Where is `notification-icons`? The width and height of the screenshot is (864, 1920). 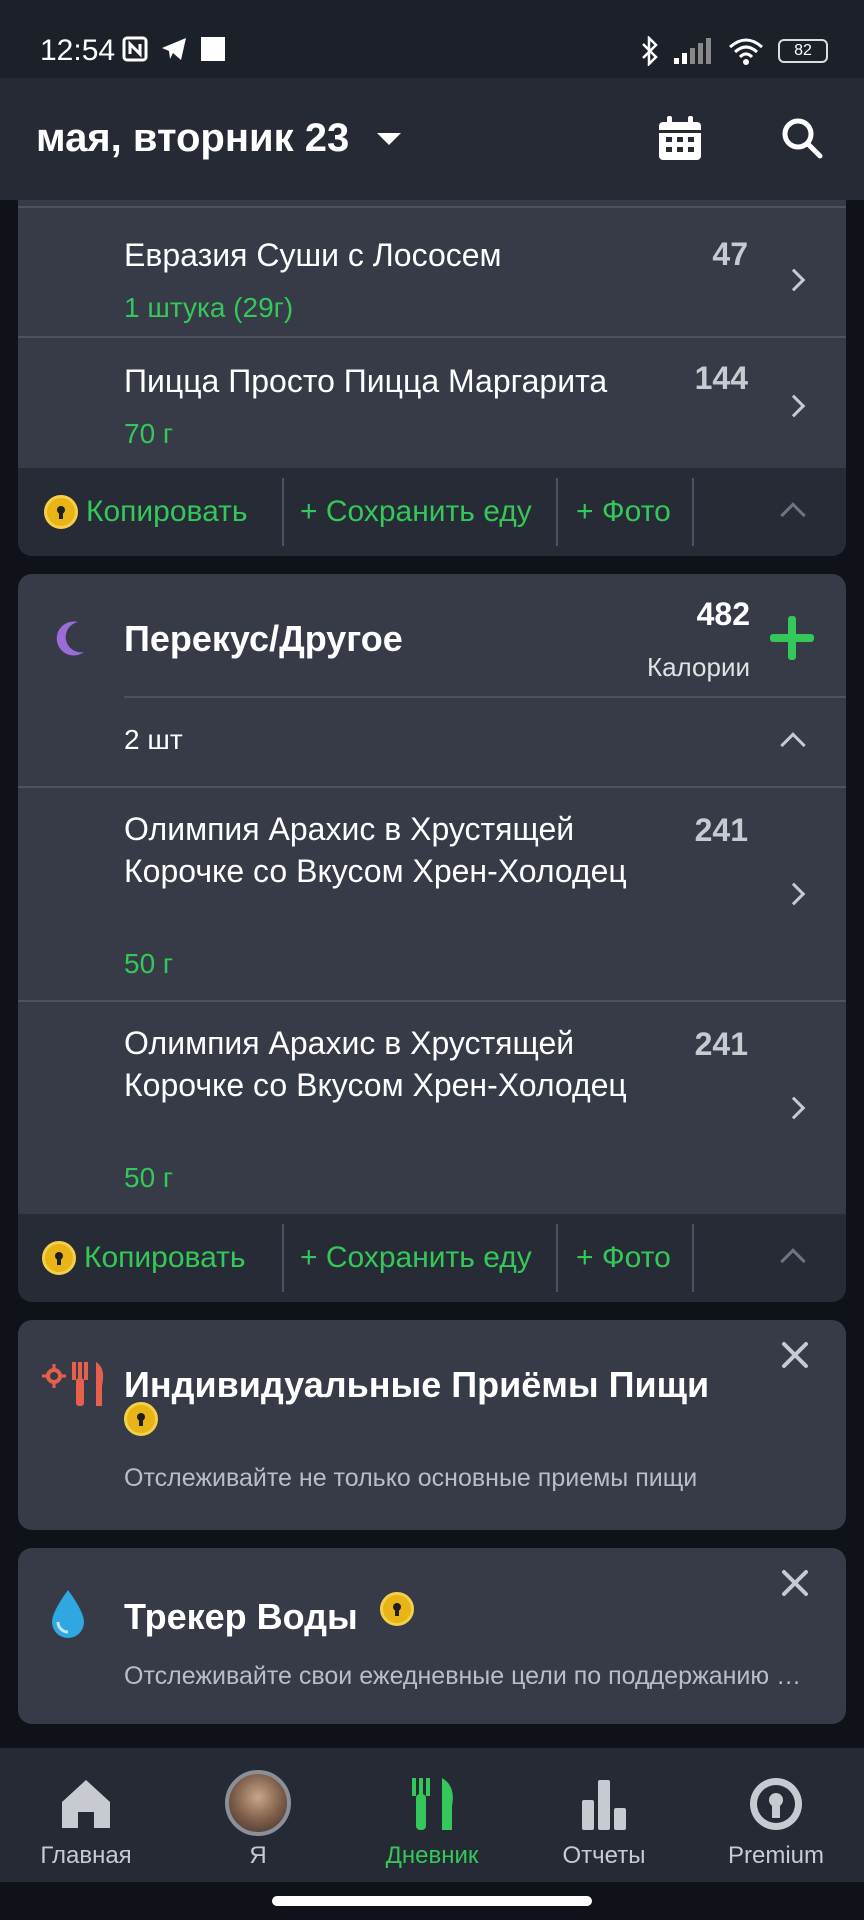
notification-icons is located at coordinates (174, 49).